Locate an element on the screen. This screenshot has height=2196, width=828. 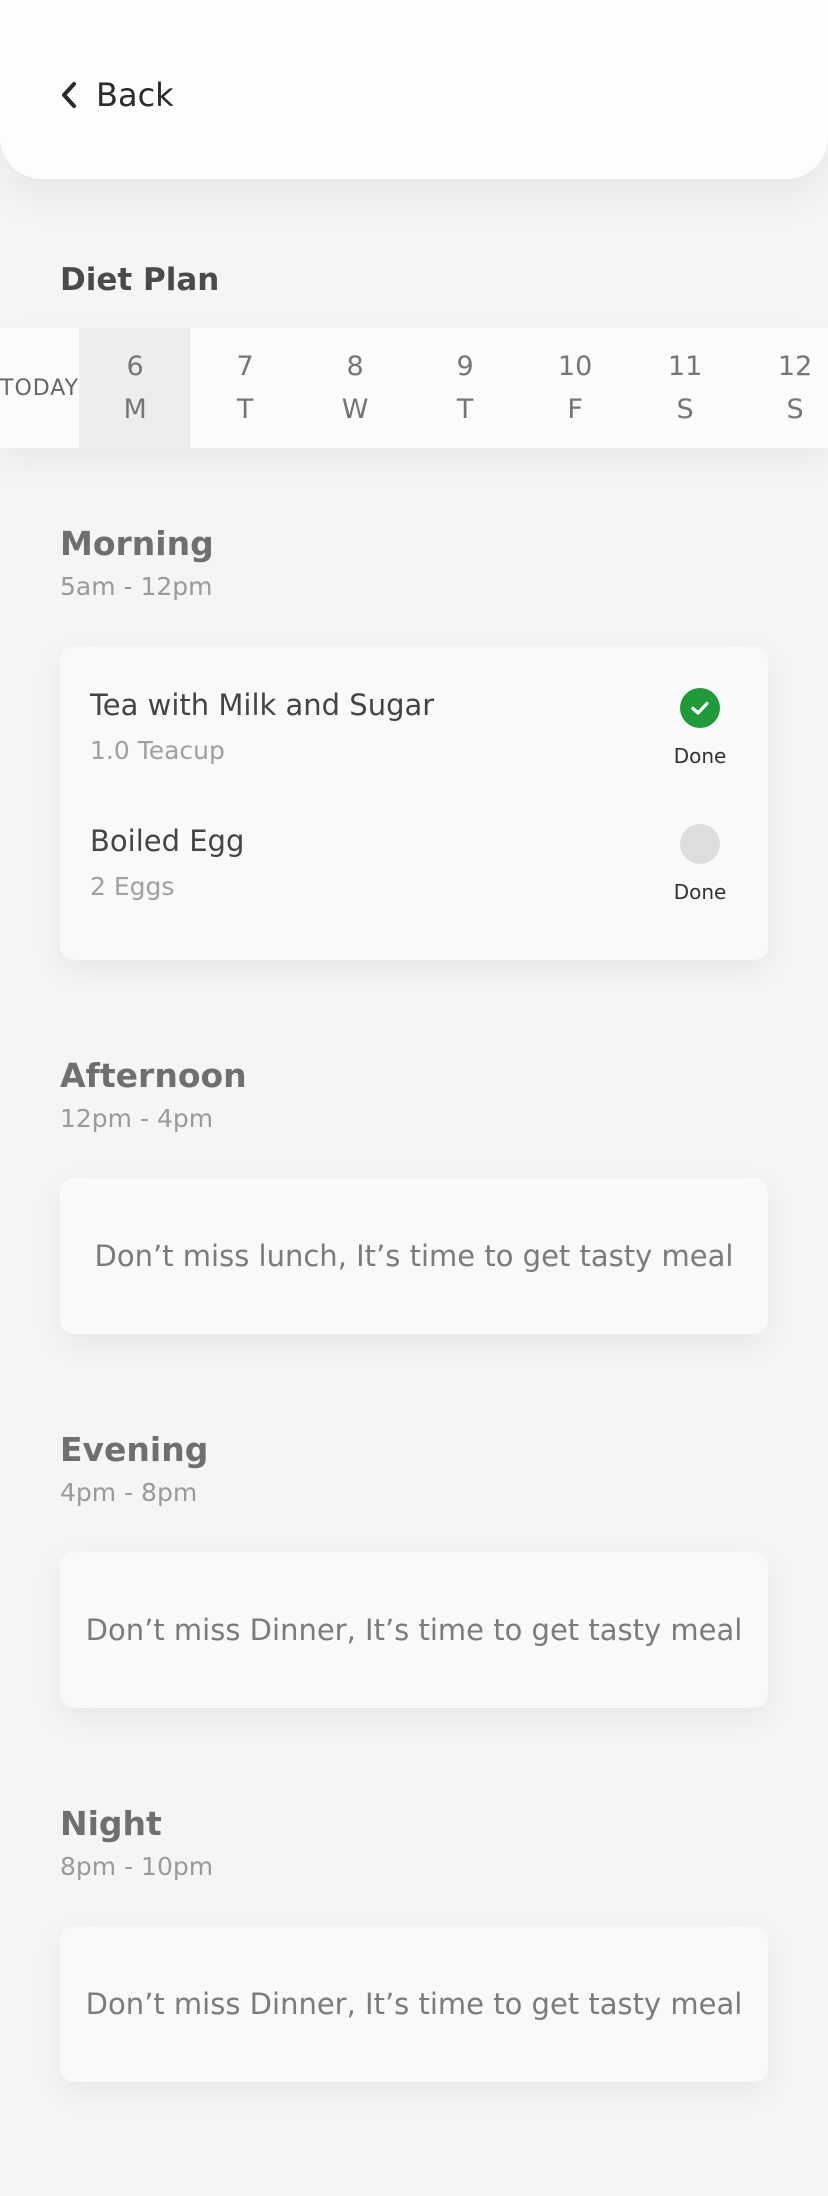
section-time-night: 8pm - 10pm is located at coordinates (137, 1866).